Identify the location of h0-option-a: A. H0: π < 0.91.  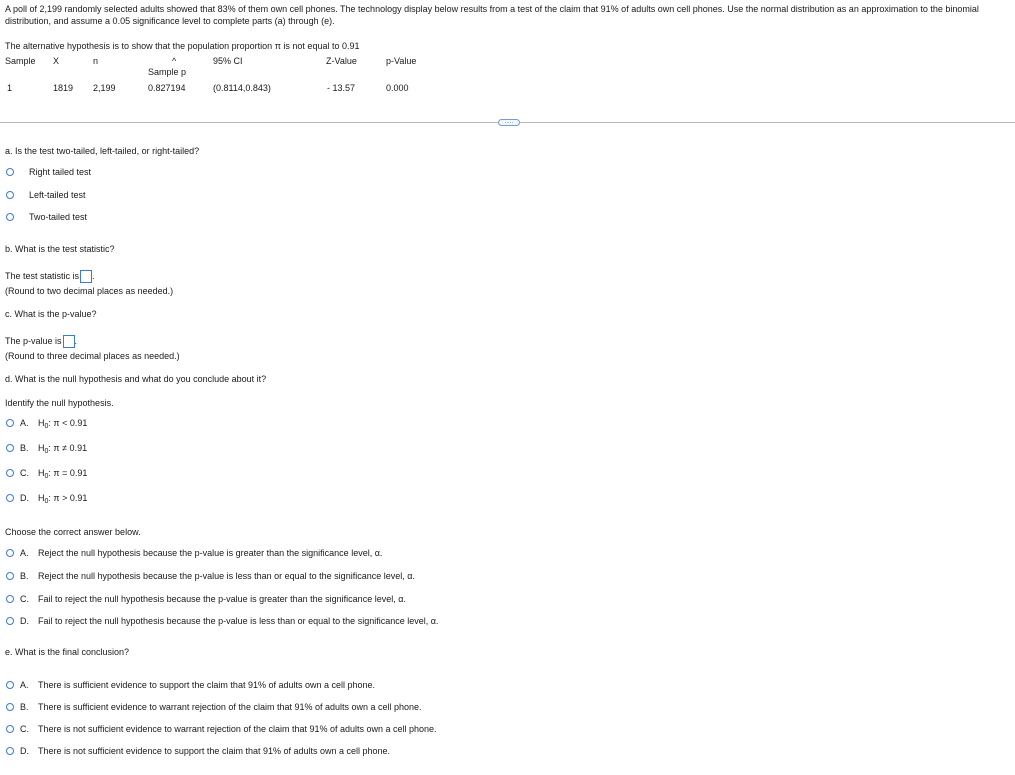
(53, 424).